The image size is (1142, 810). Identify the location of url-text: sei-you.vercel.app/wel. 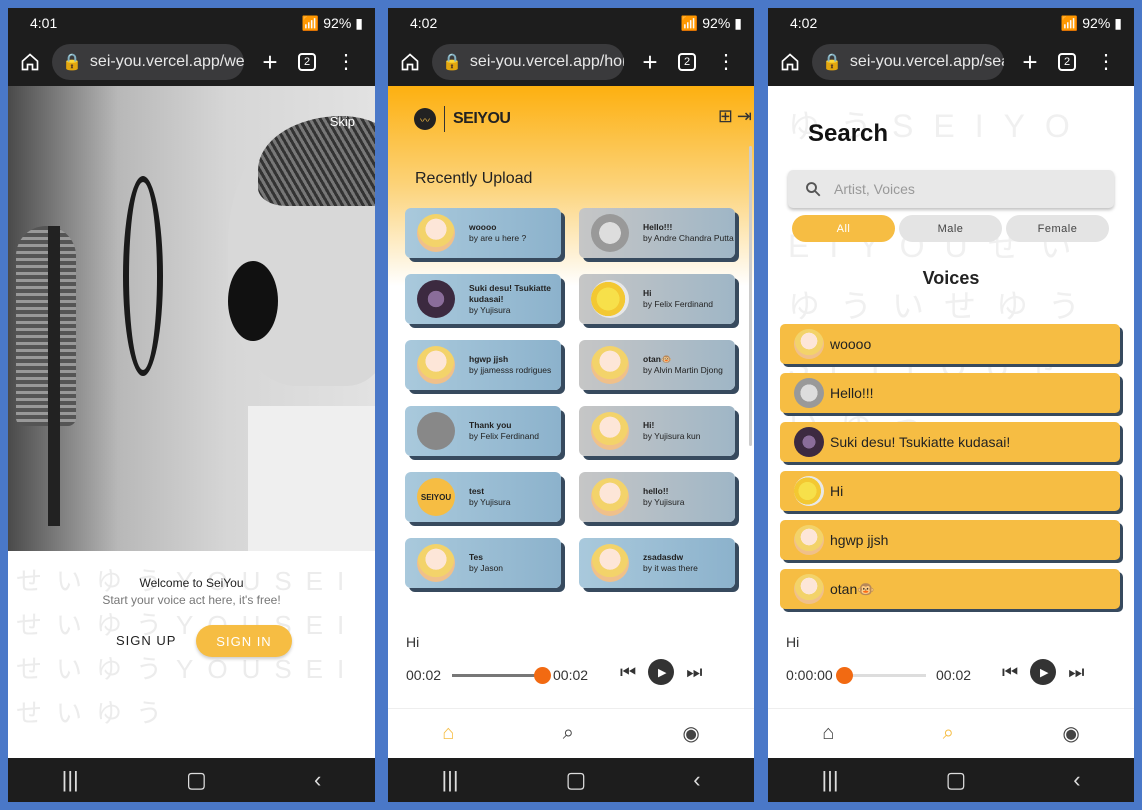
(166, 61).